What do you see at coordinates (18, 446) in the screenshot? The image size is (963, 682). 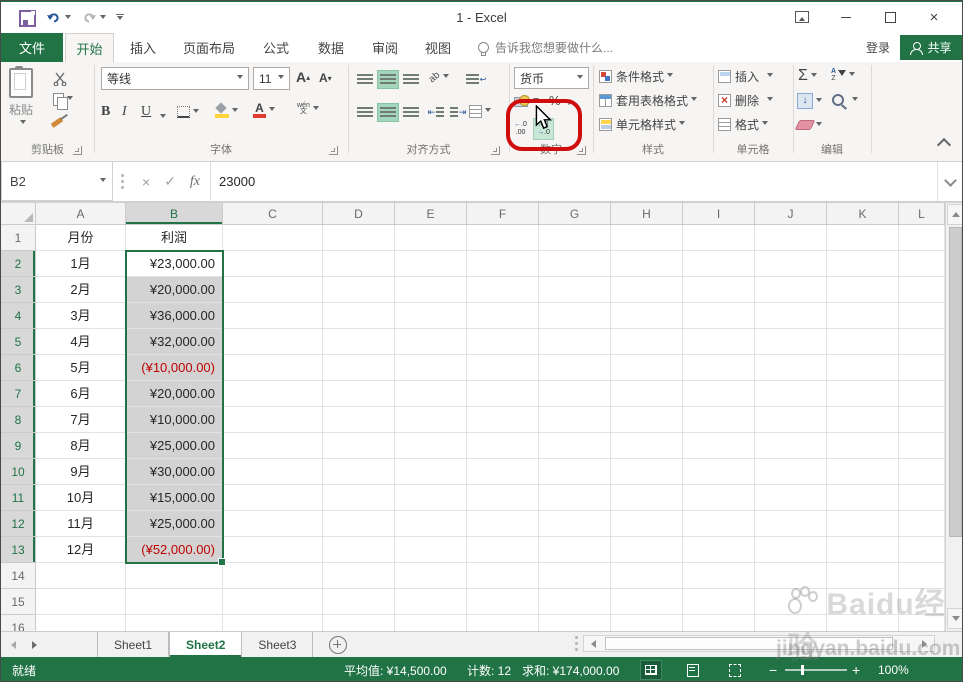 I see `row-header-9: 9` at bounding box center [18, 446].